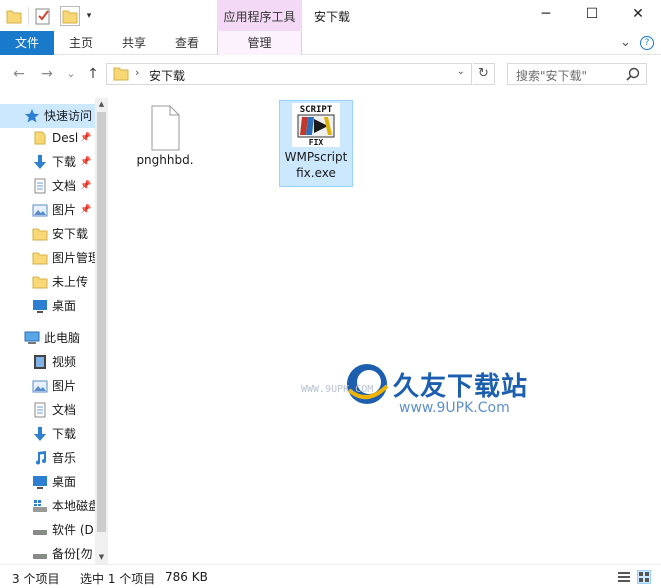 The image size is (661, 588). I want to click on properties-icon, so click(43, 16).